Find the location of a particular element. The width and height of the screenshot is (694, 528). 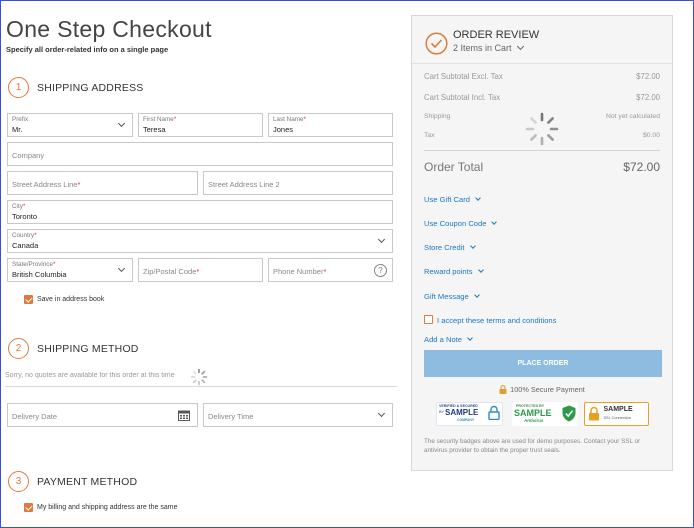

add-note-link: Add a Note is located at coordinates (448, 339).